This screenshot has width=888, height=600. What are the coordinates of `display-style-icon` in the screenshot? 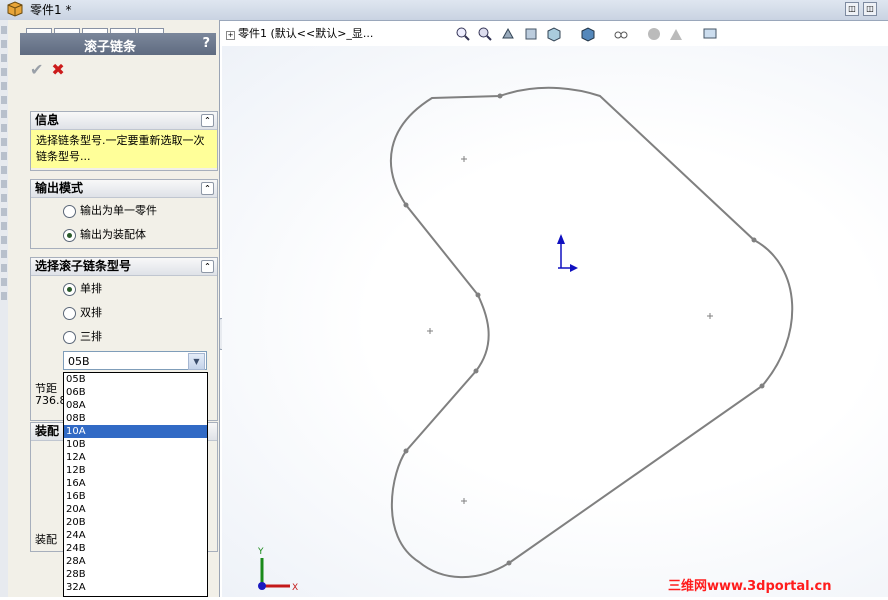 It's located at (588, 34).